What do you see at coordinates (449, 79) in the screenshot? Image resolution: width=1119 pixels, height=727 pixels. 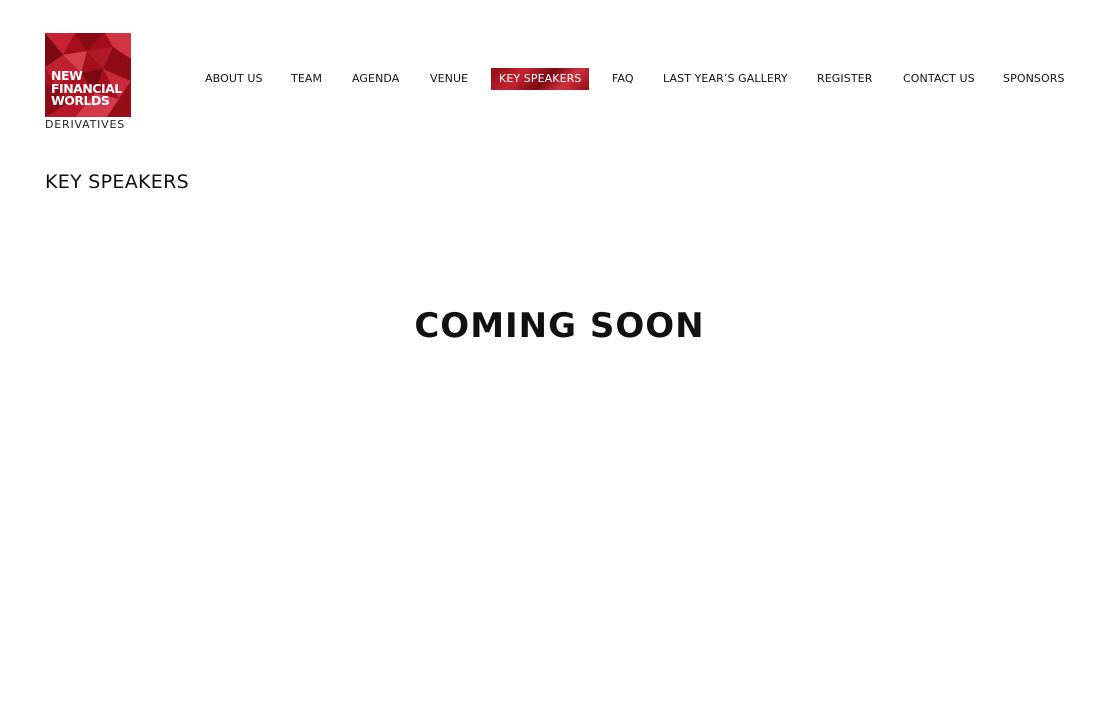 I see `nav-item-venue: VENUE` at bounding box center [449, 79].